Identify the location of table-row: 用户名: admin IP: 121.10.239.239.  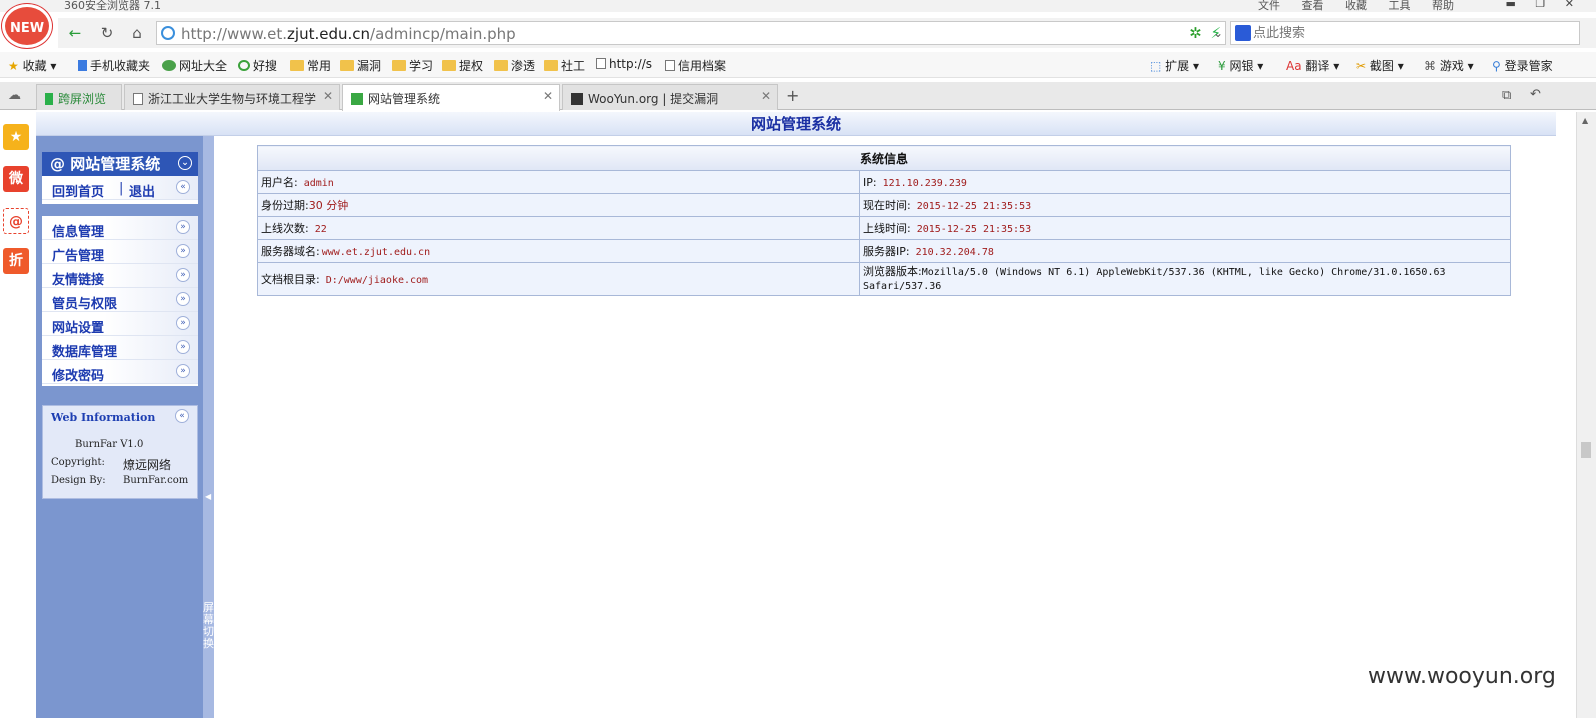
(884, 182).